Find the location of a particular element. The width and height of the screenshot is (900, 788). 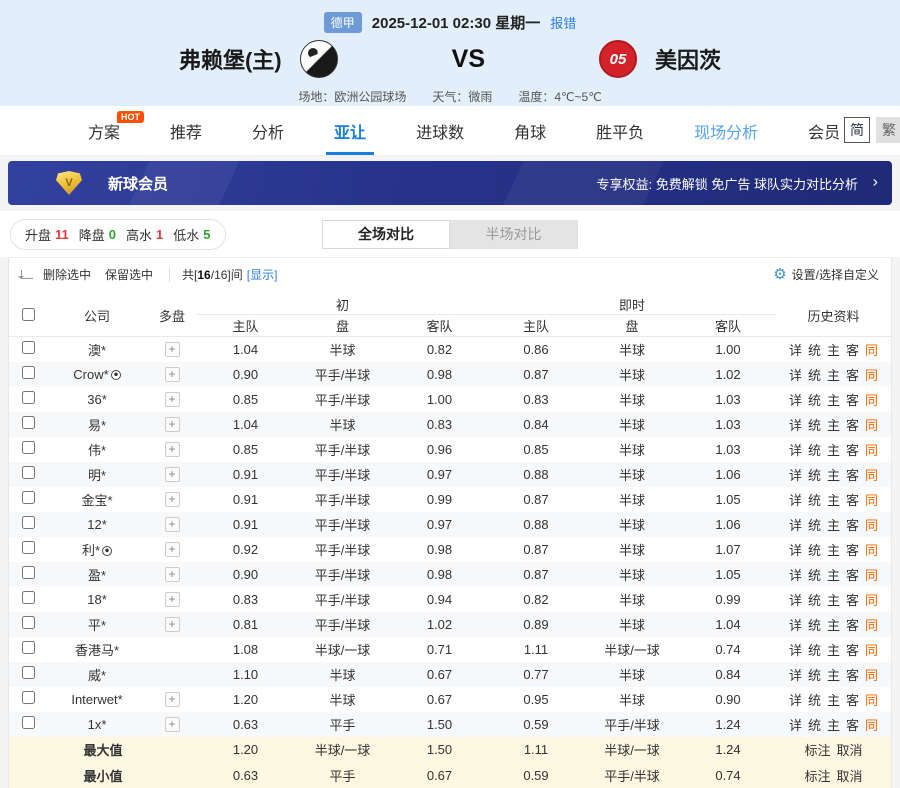

nav-tab-推荐: 推荐 is located at coordinates (186, 130).